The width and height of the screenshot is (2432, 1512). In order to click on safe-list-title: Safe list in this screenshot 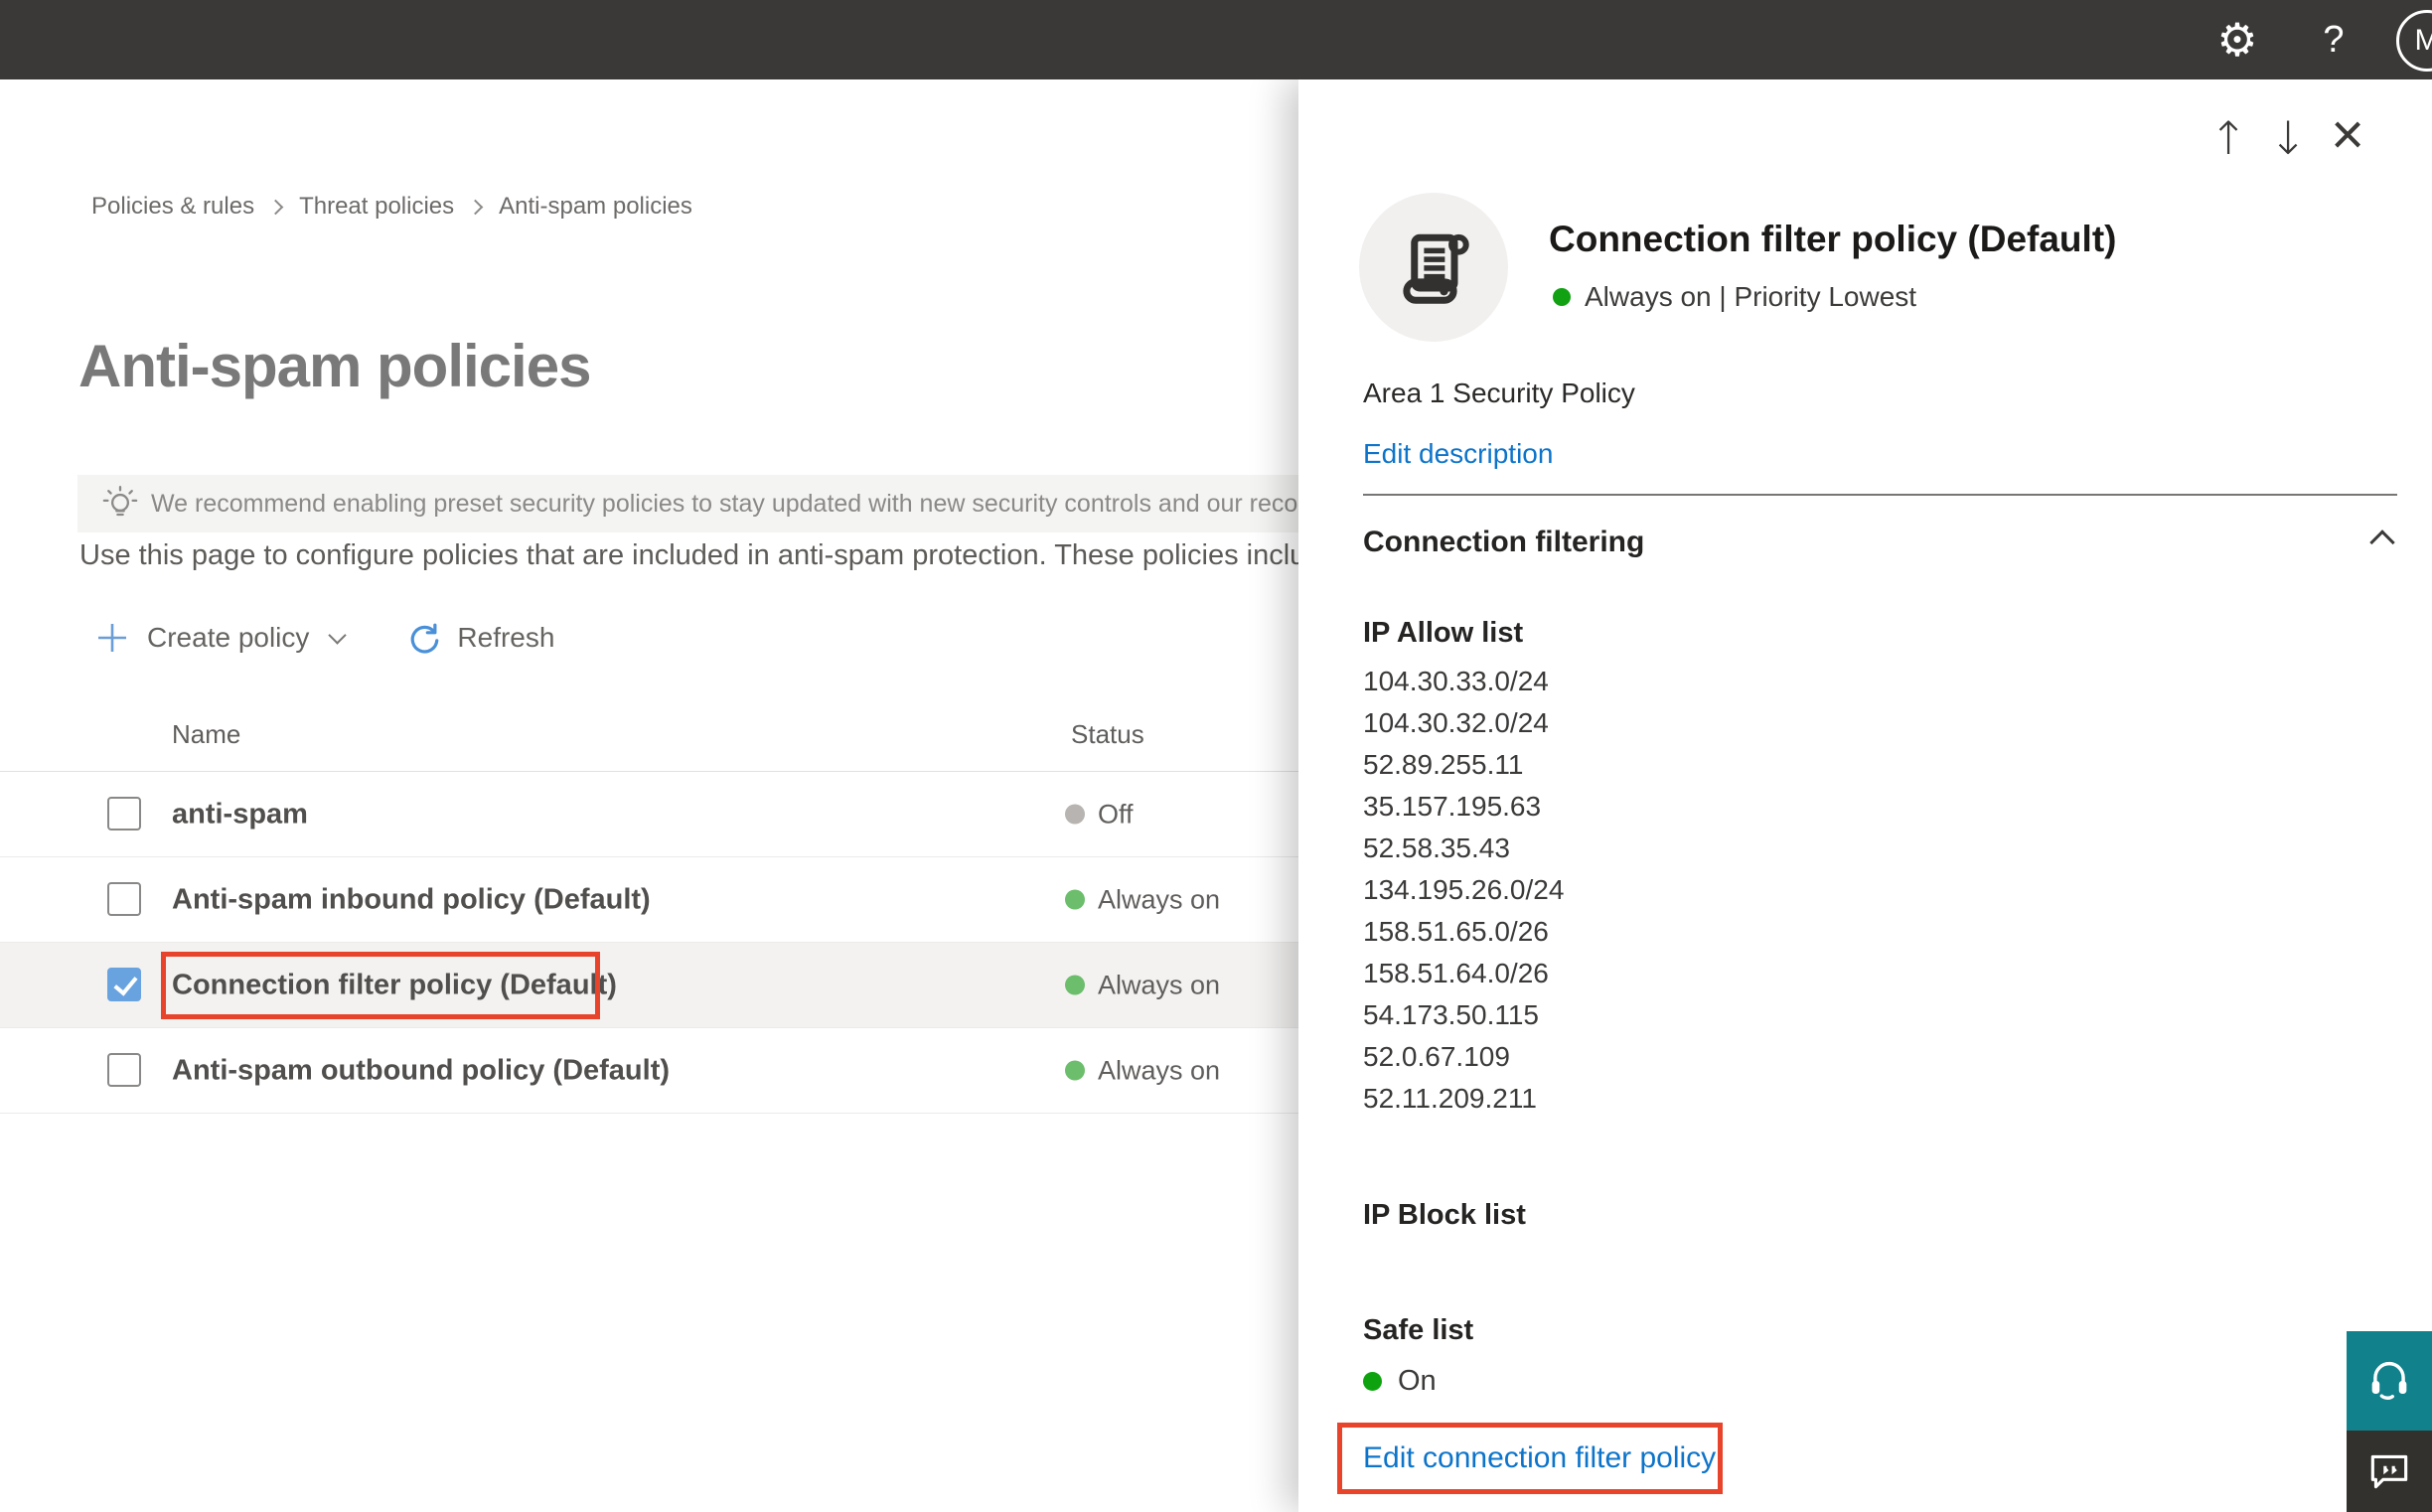, I will do `click(1418, 1330)`.